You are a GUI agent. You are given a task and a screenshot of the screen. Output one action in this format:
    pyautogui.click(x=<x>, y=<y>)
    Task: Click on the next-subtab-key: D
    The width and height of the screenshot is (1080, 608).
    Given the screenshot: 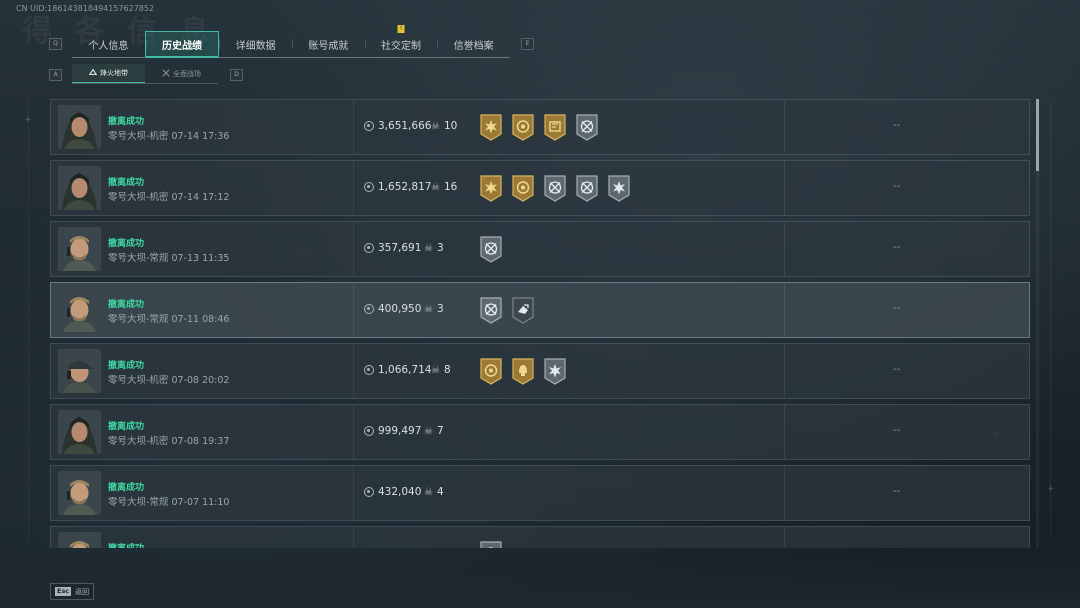 What is the action you would take?
    pyautogui.click(x=236, y=75)
    